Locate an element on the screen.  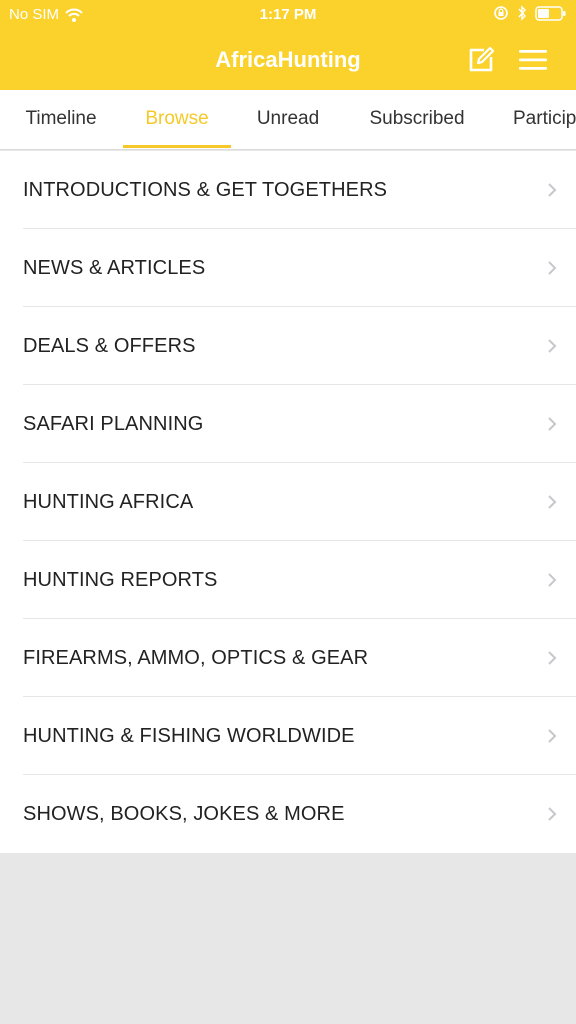
forum-row-news: NEWS & ARTICLES is located at coordinates (288, 268).